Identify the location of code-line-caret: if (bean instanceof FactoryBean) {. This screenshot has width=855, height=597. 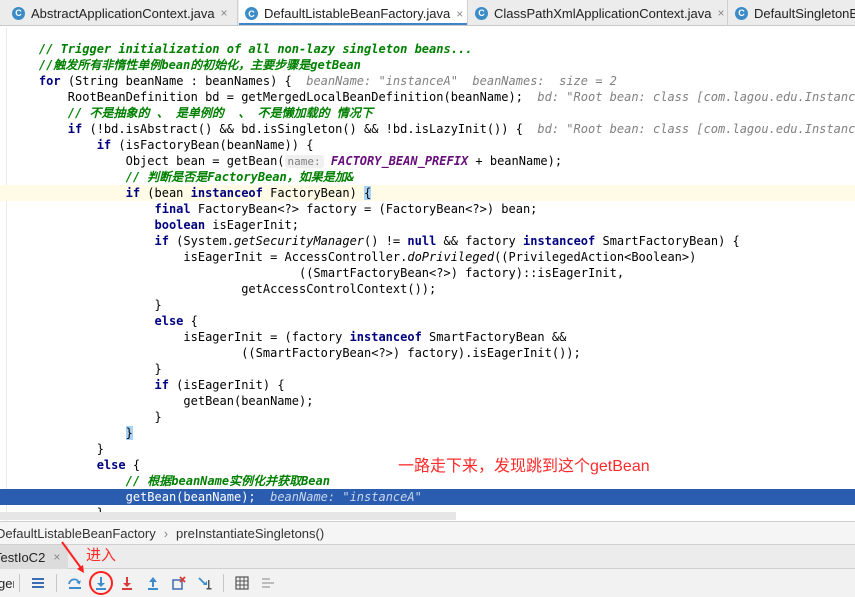
(427, 193).